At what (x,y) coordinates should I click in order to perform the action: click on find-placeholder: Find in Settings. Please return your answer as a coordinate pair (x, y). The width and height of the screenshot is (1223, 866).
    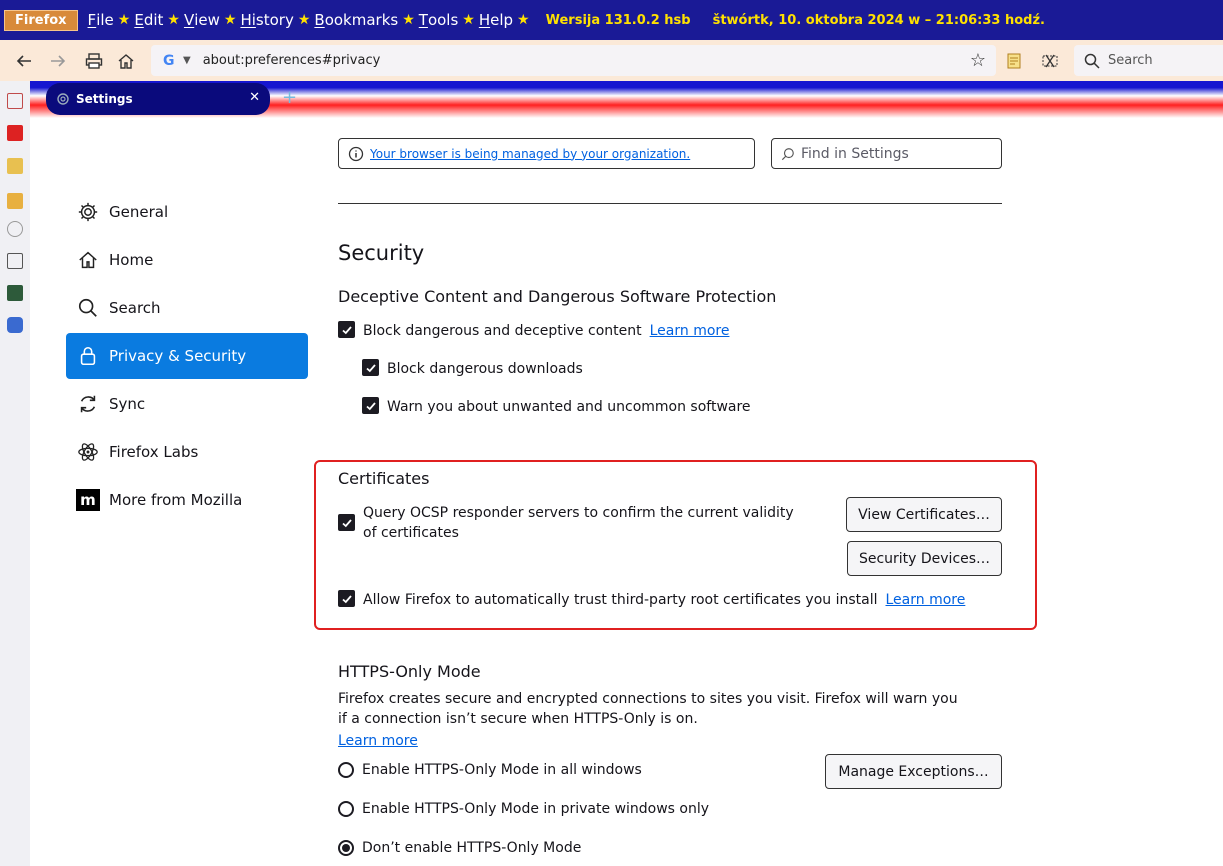
    Looking at the image, I should click on (855, 153).